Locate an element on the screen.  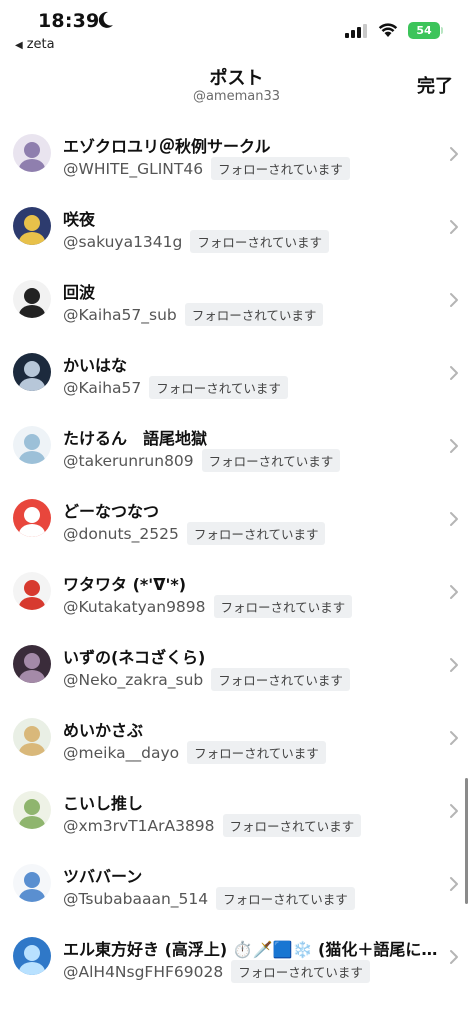
battery-level: 54 is located at coordinates (424, 30).